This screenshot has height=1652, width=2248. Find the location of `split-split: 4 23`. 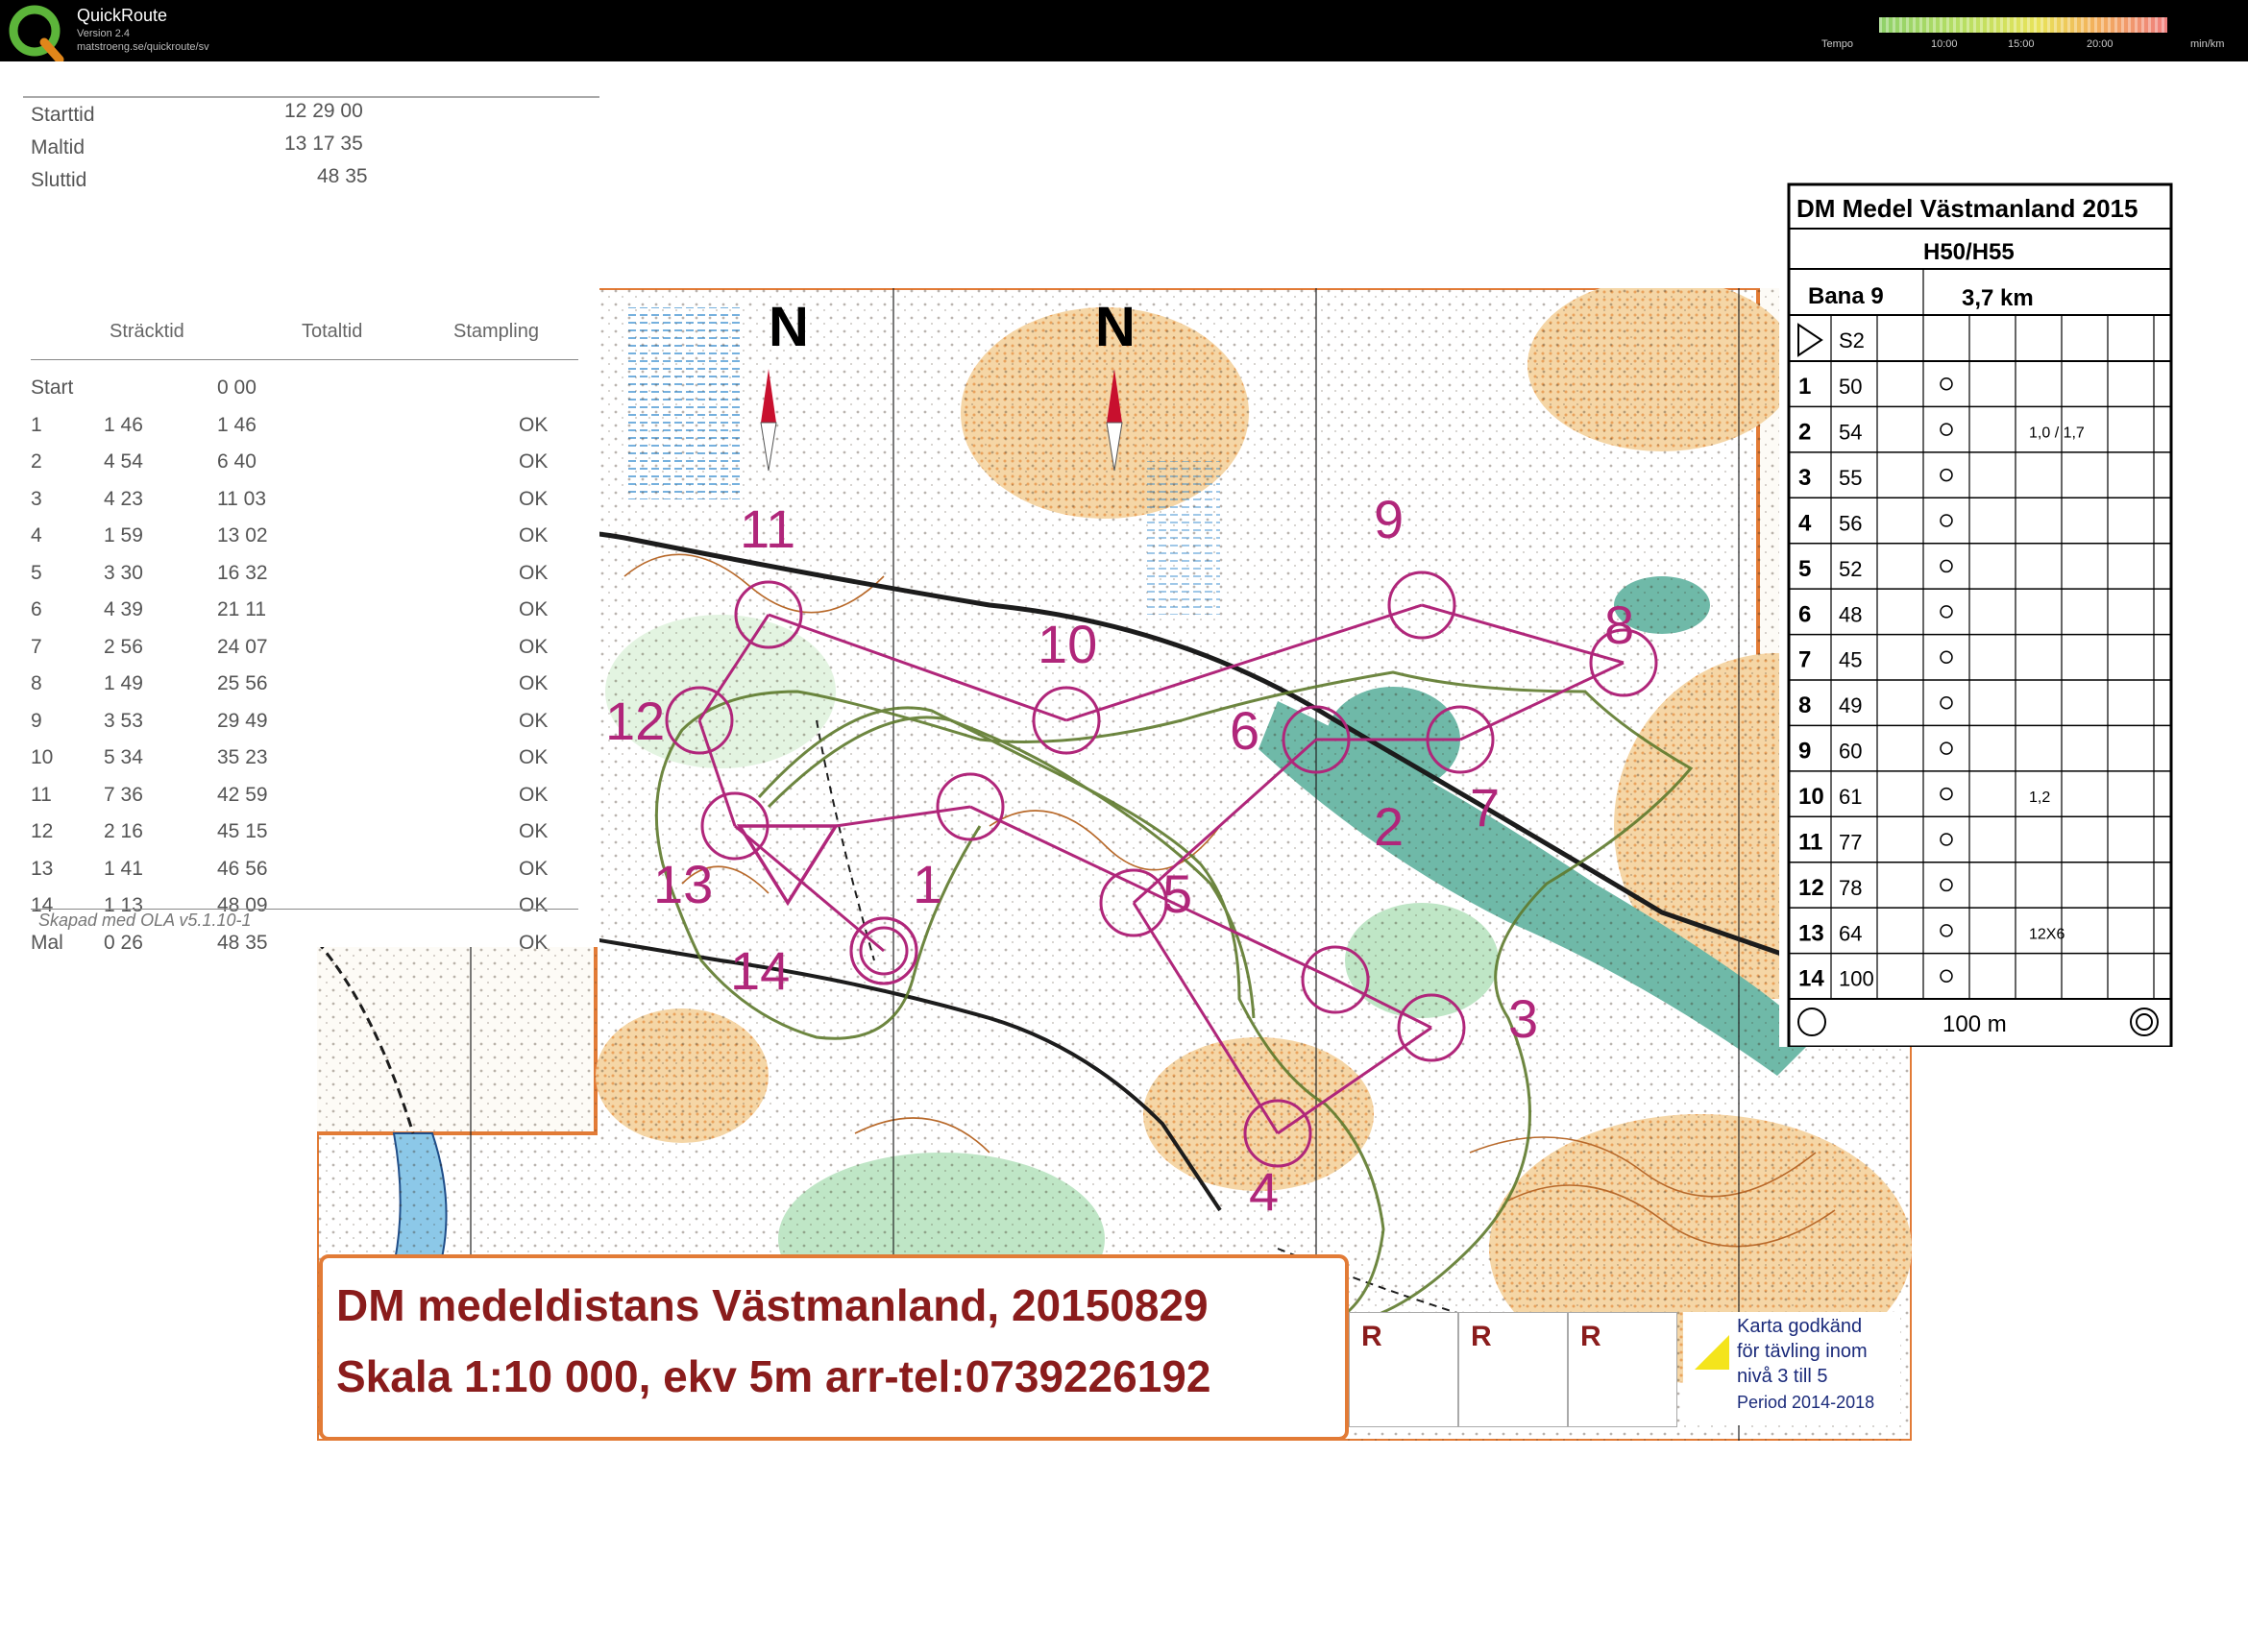

split-split: 4 23 is located at coordinates (124, 498).